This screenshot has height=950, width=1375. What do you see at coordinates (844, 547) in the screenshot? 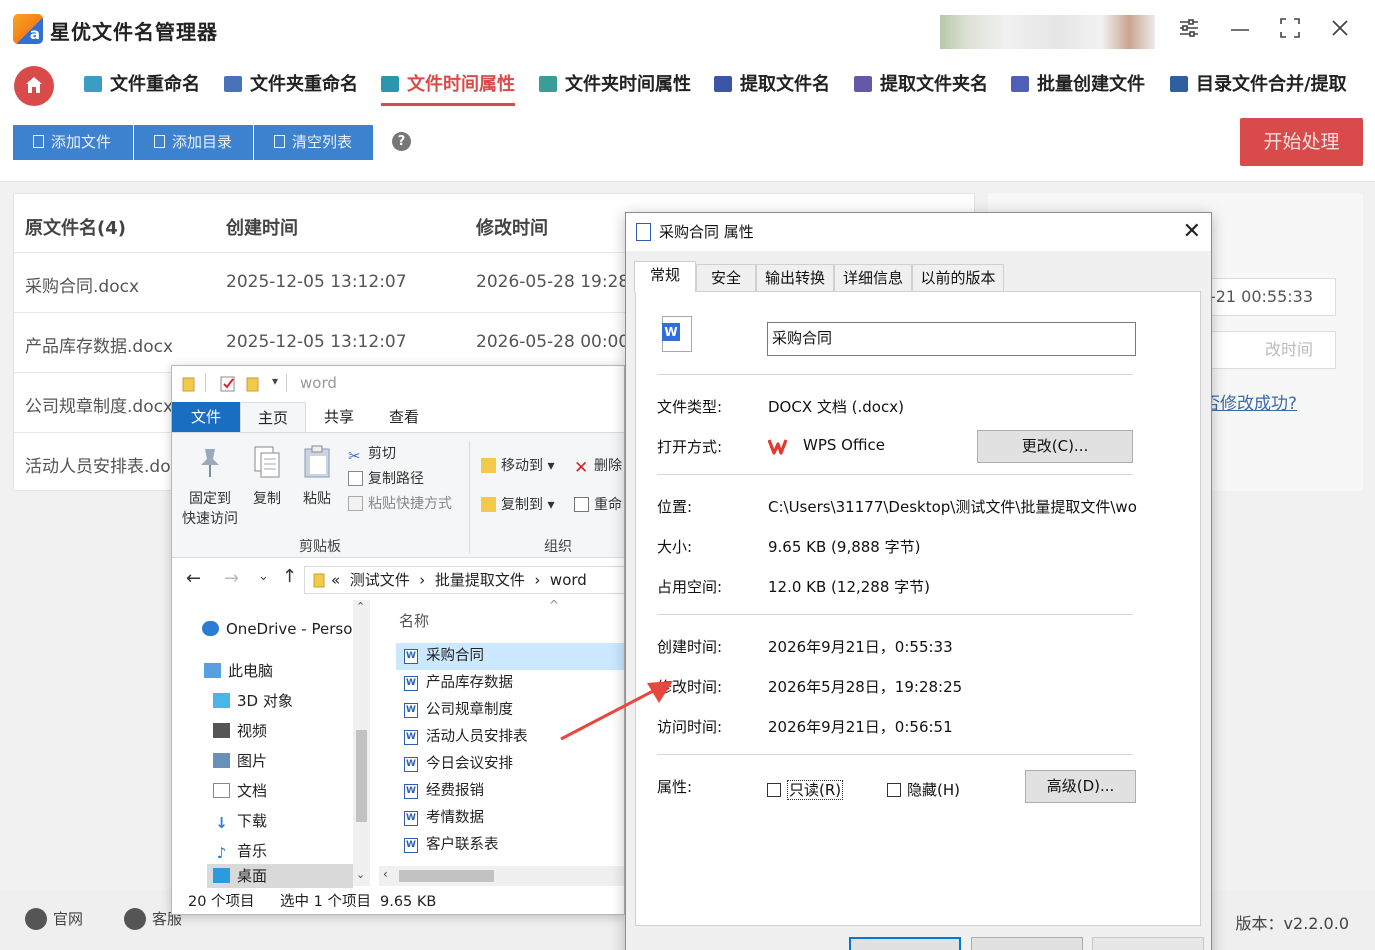
I see `size-value: 9.65 KB (9,888 字节)` at bounding box center [844, 547].